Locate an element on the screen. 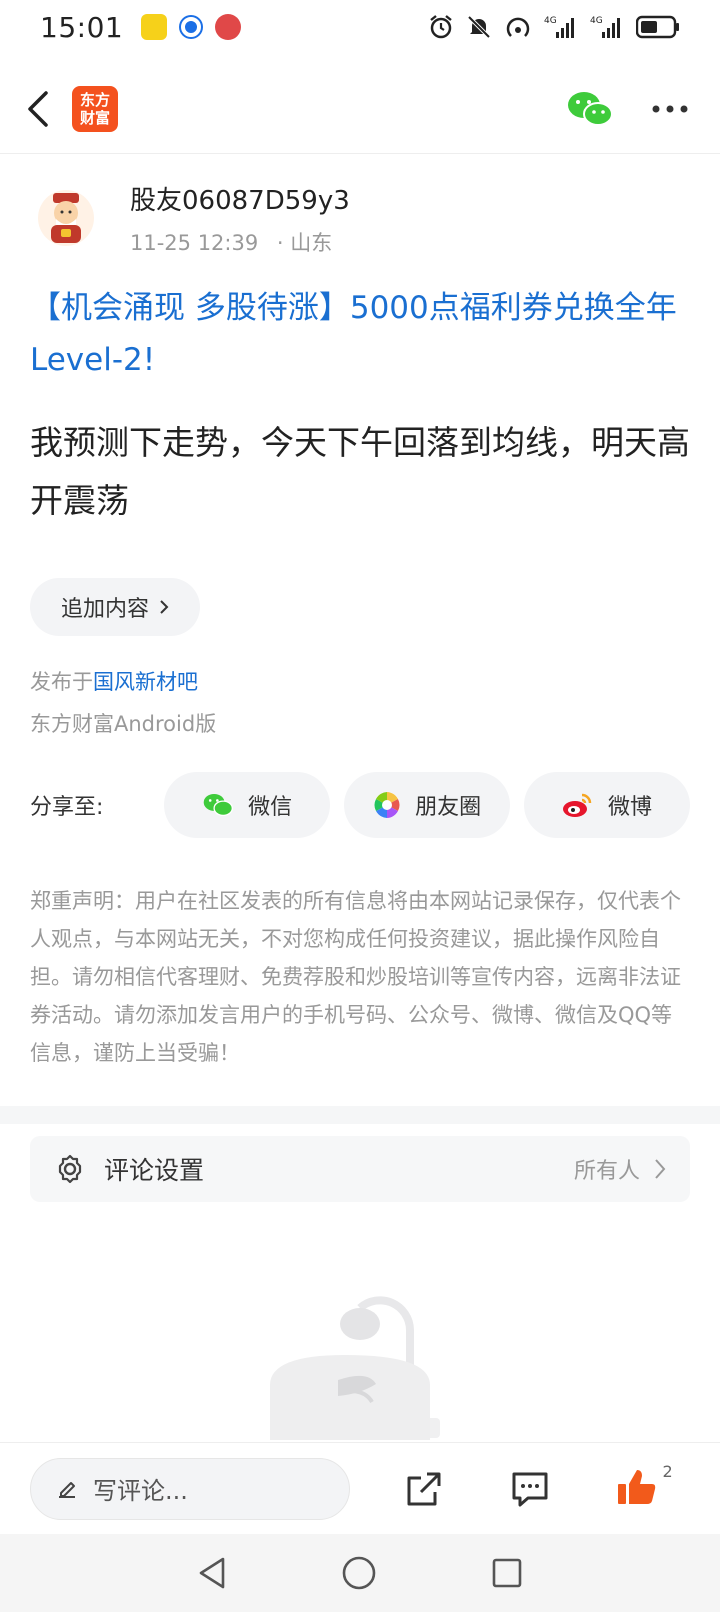 The image size is (720, 1612). comment-settings-label: 评论设置 is located at coordinates (154, 1170).